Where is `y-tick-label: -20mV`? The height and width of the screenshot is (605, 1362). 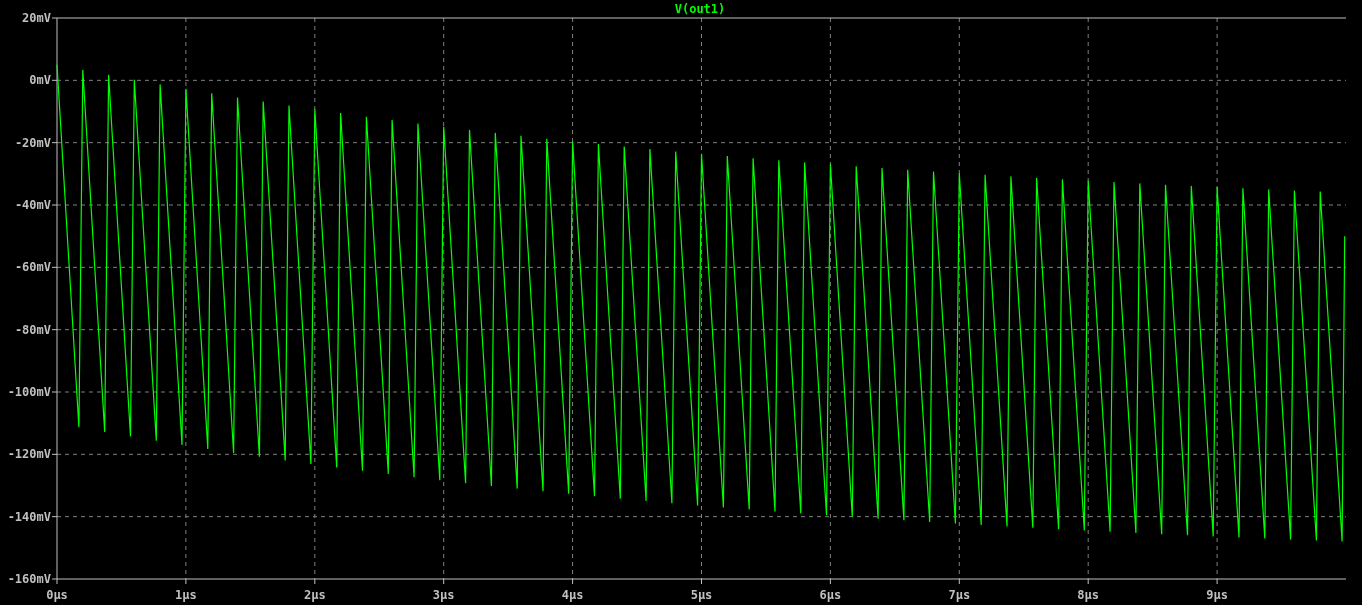 y-tick-label: -20mV is located at coordinates (32, 142).